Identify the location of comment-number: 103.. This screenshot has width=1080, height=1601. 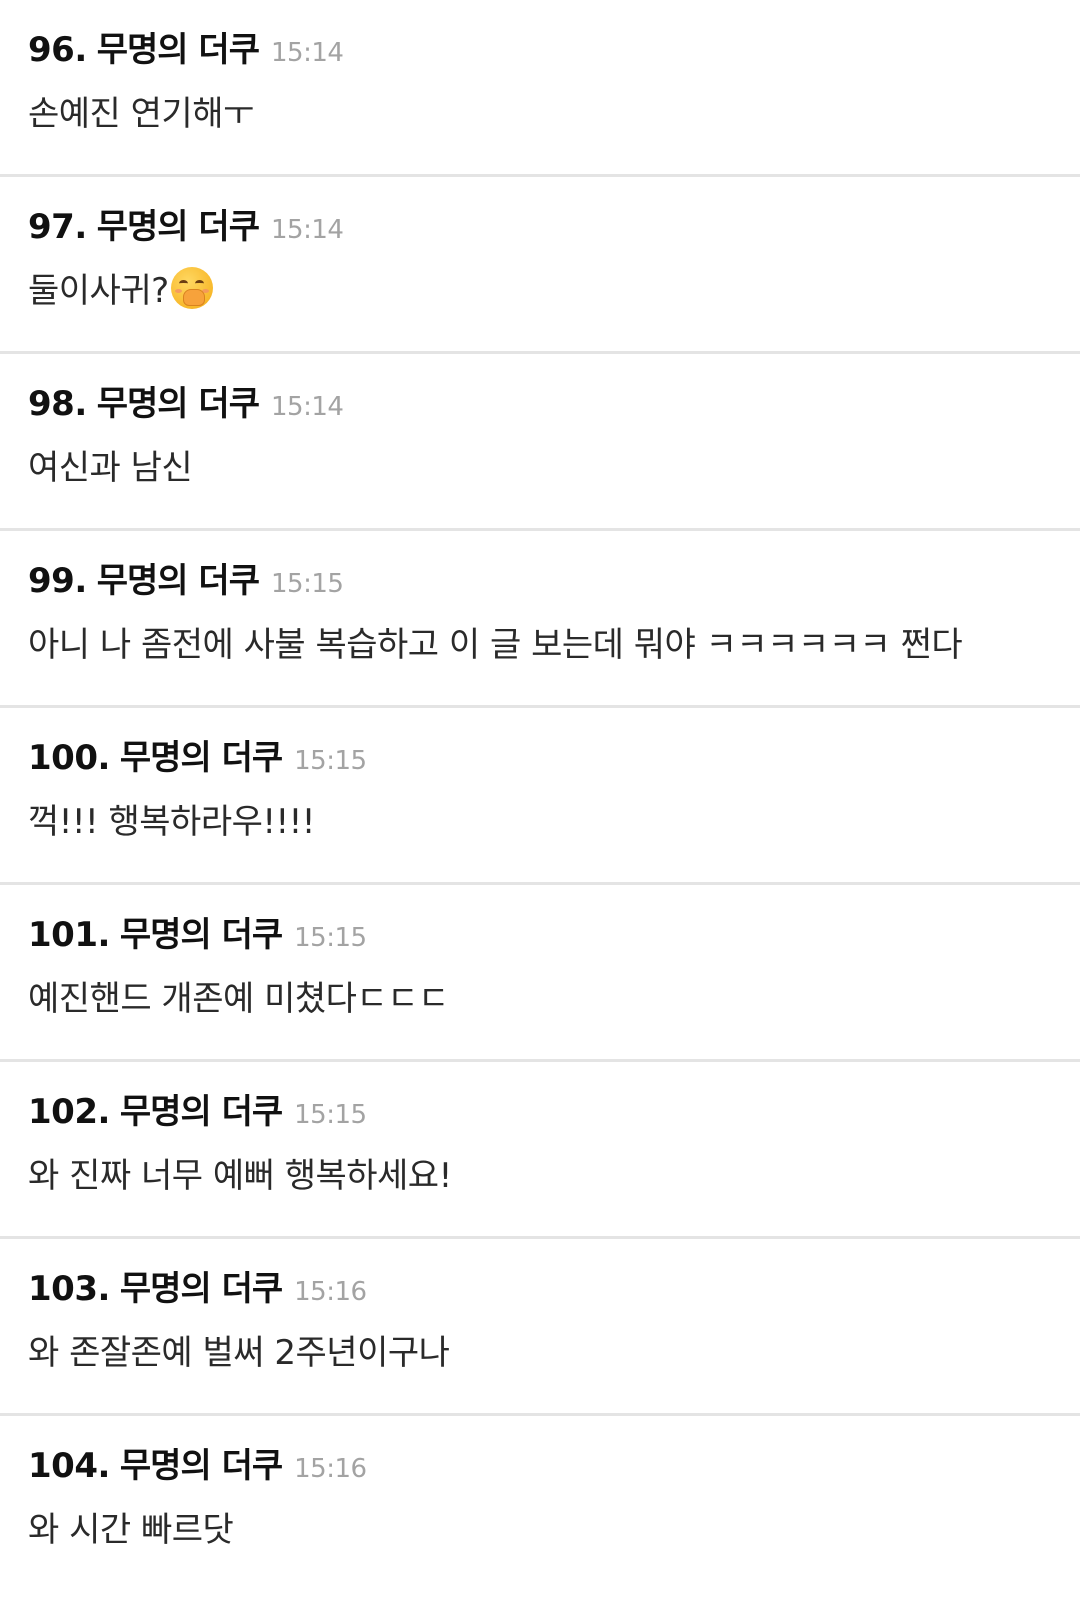
(69, 1289).